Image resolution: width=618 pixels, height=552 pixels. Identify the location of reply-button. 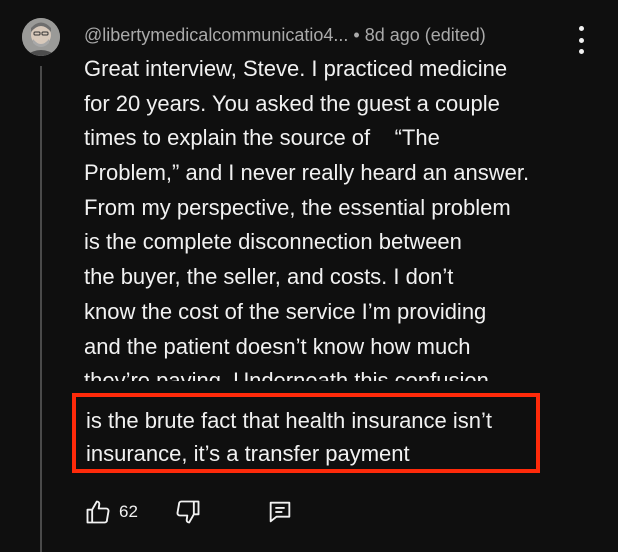
(280, 512).